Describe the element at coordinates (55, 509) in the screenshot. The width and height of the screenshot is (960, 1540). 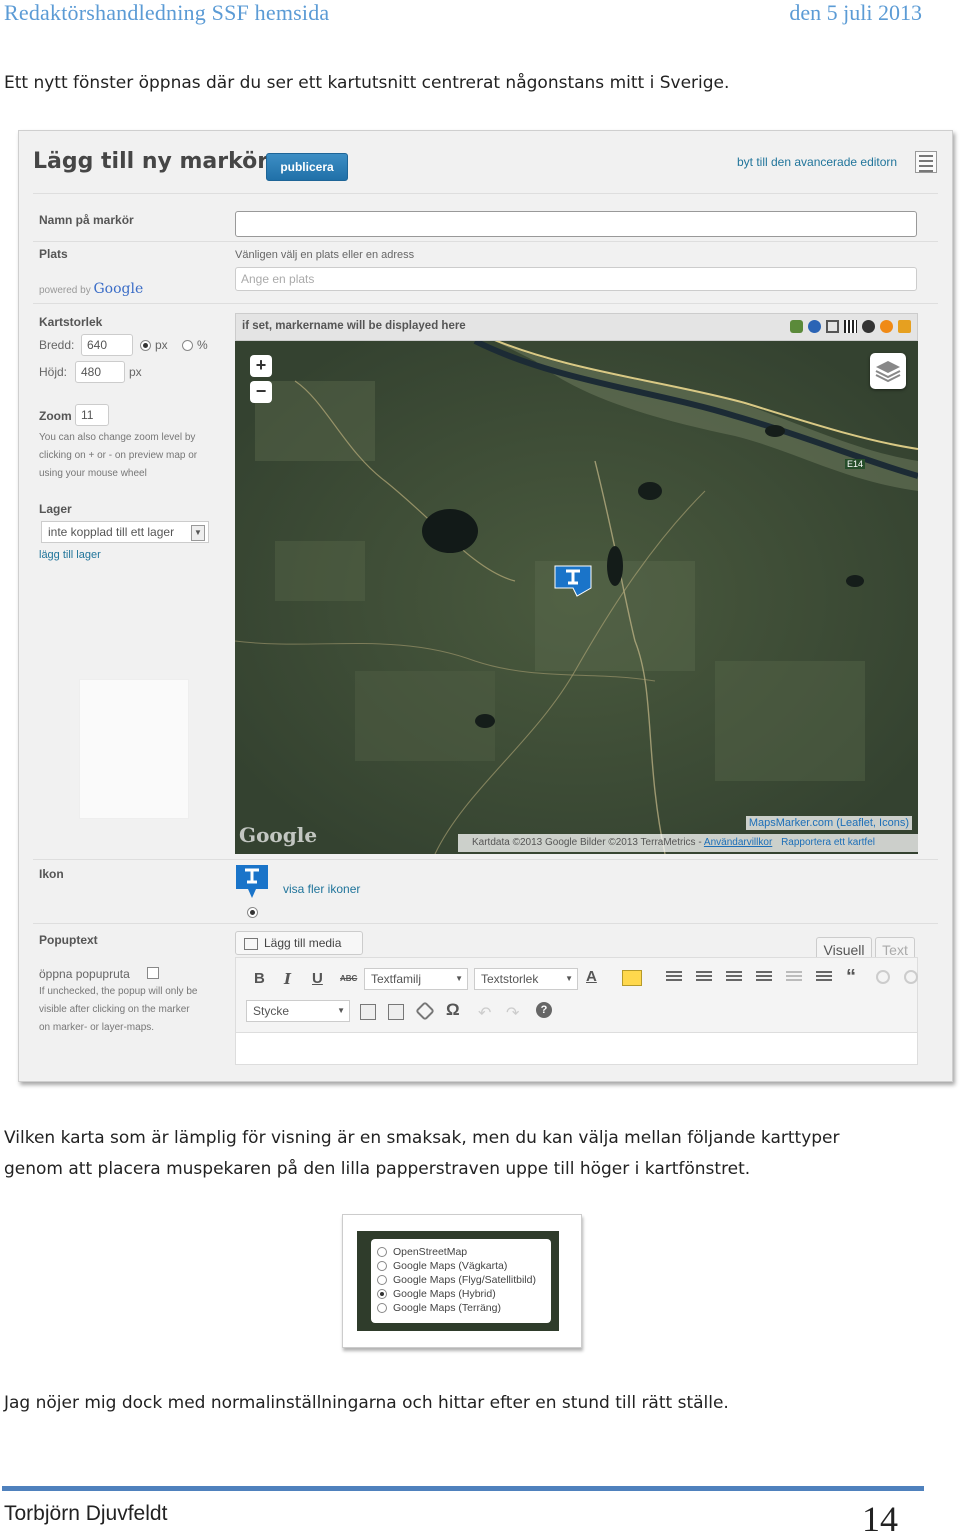
I see `layer-label: Lager` at that location.